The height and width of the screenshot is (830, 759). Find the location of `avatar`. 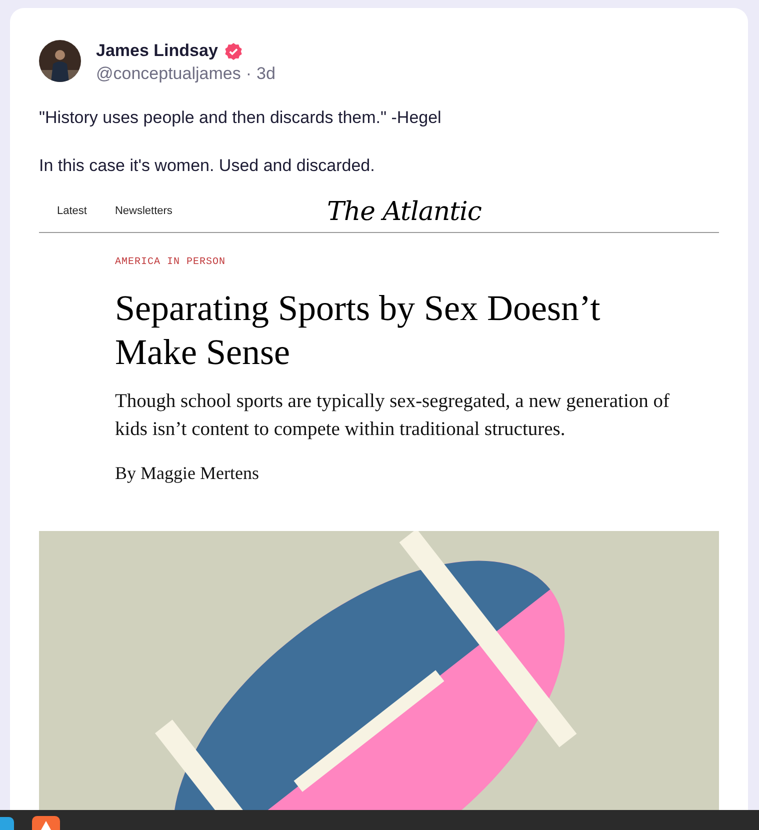

avatar is located at coordinates (60, 61).